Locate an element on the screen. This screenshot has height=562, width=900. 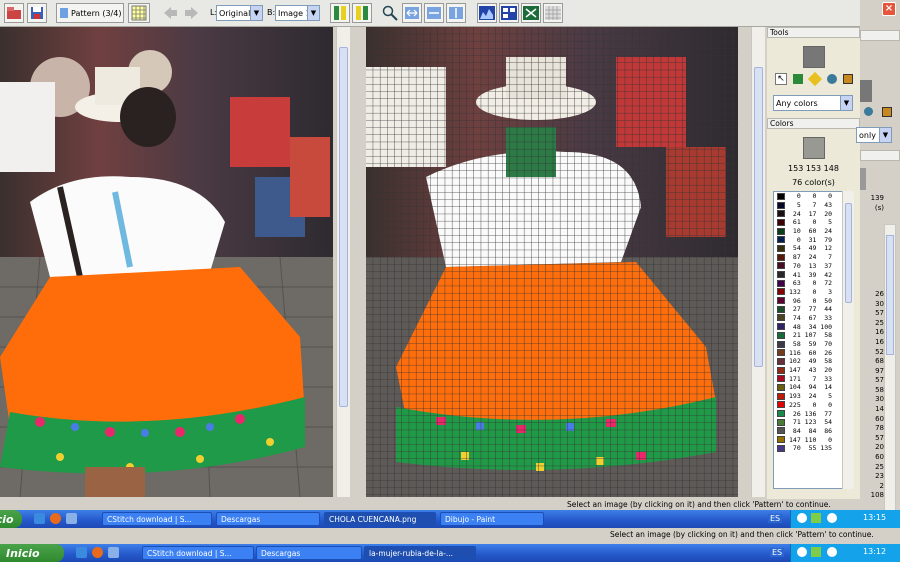
grid-icon is located at coordinates (139, 13).